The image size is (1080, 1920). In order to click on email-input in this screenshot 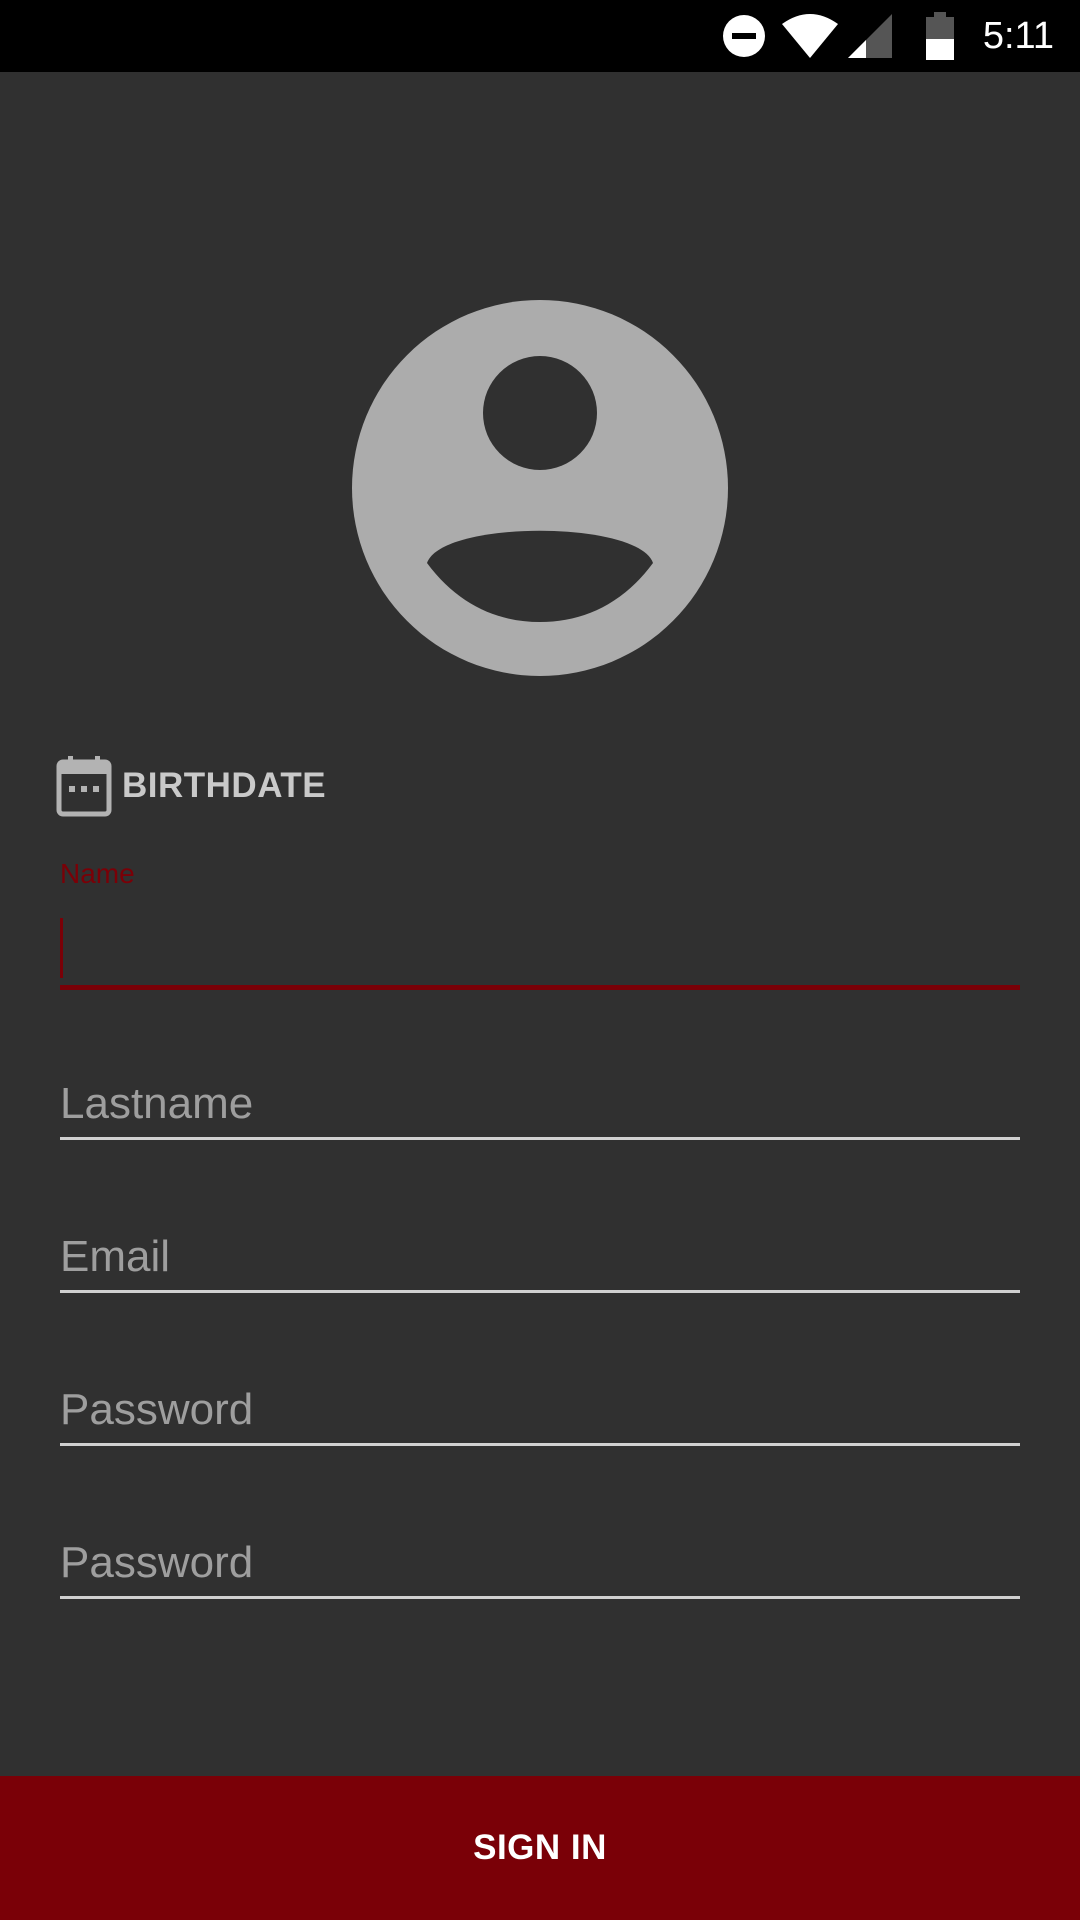, I will do `click(540, 1257)`.